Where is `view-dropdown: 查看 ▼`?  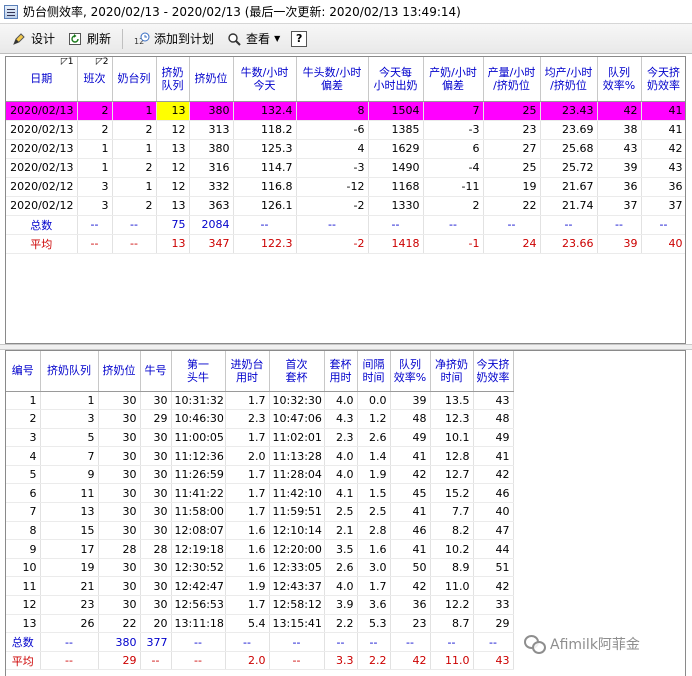
view-dropdown: 查看 ▼ is located at coordinates (253, 39).